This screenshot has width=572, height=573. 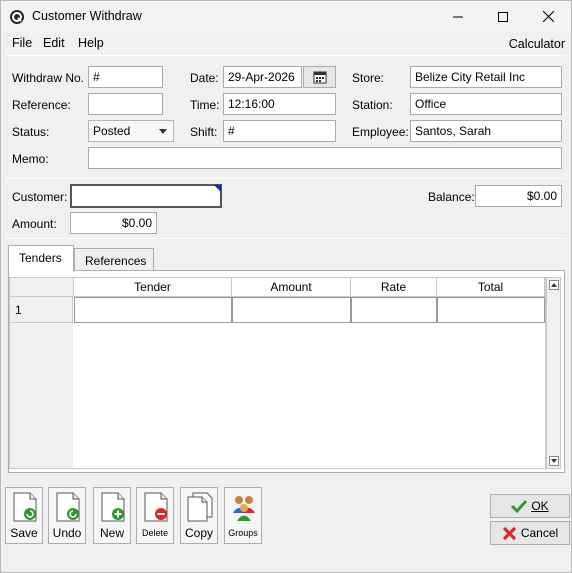 I want to click on cancel-button: Cancel, so click(x=530, y=533).